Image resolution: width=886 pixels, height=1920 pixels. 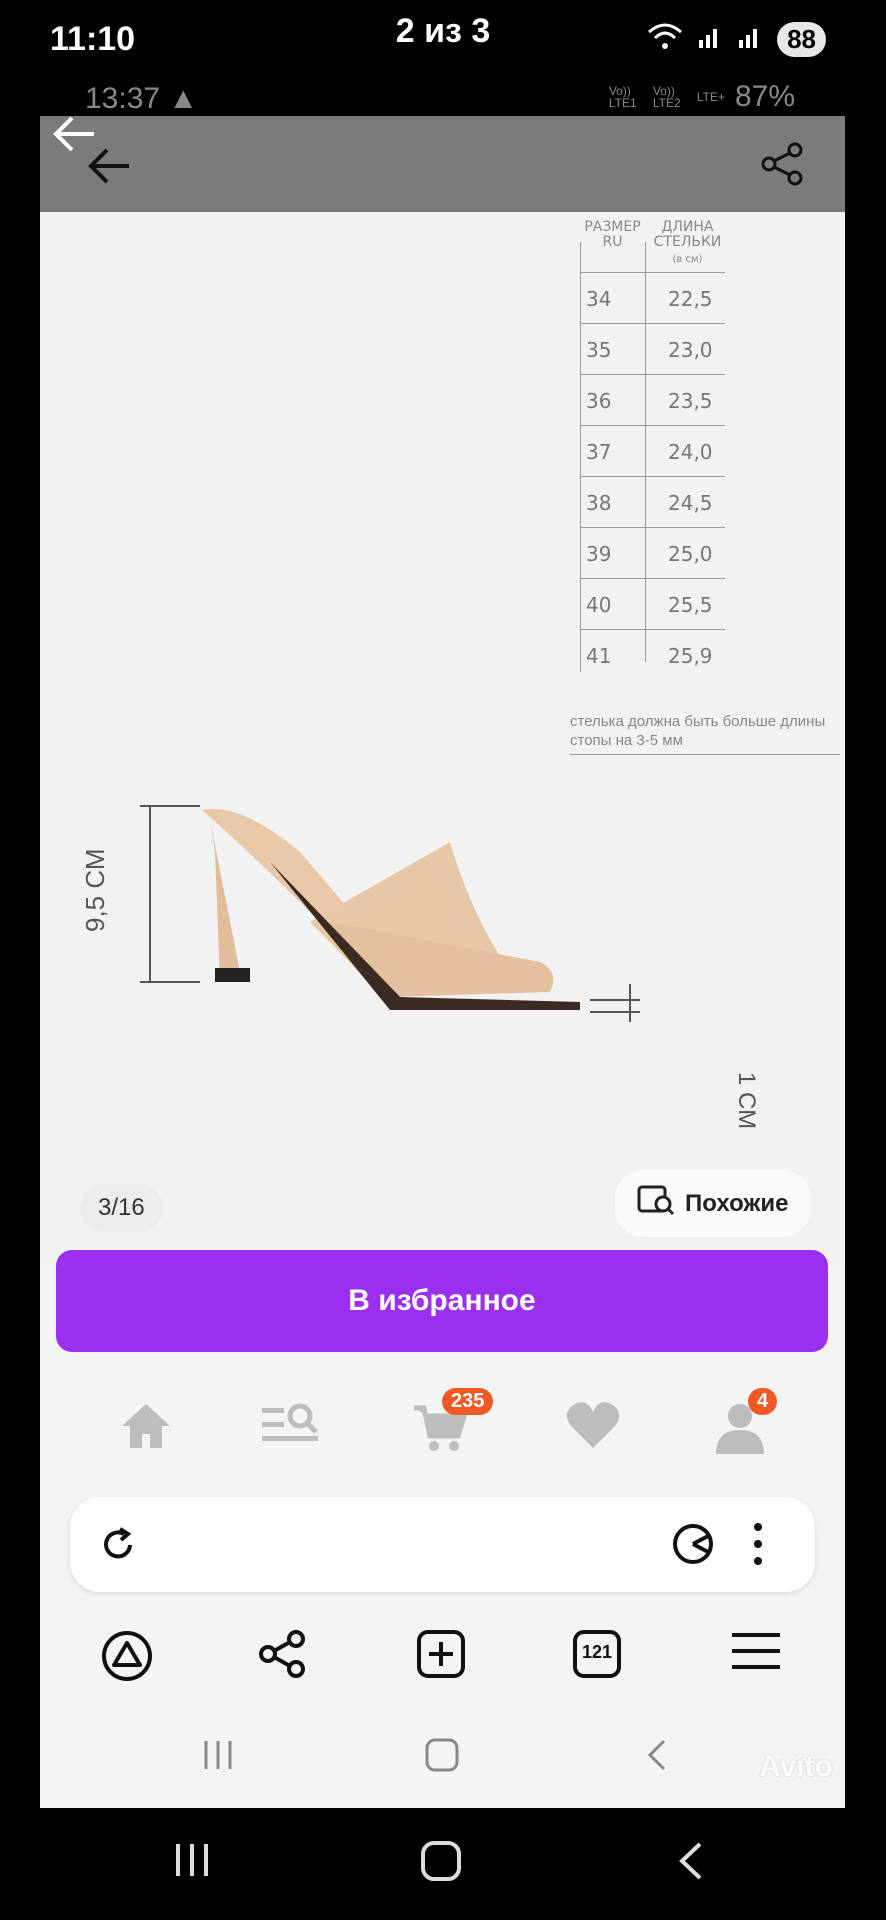 What do you see at coordinates (652, 501) in the screenshot?
I see `size-row: 38 24,5` at bounding box center [652, 501].